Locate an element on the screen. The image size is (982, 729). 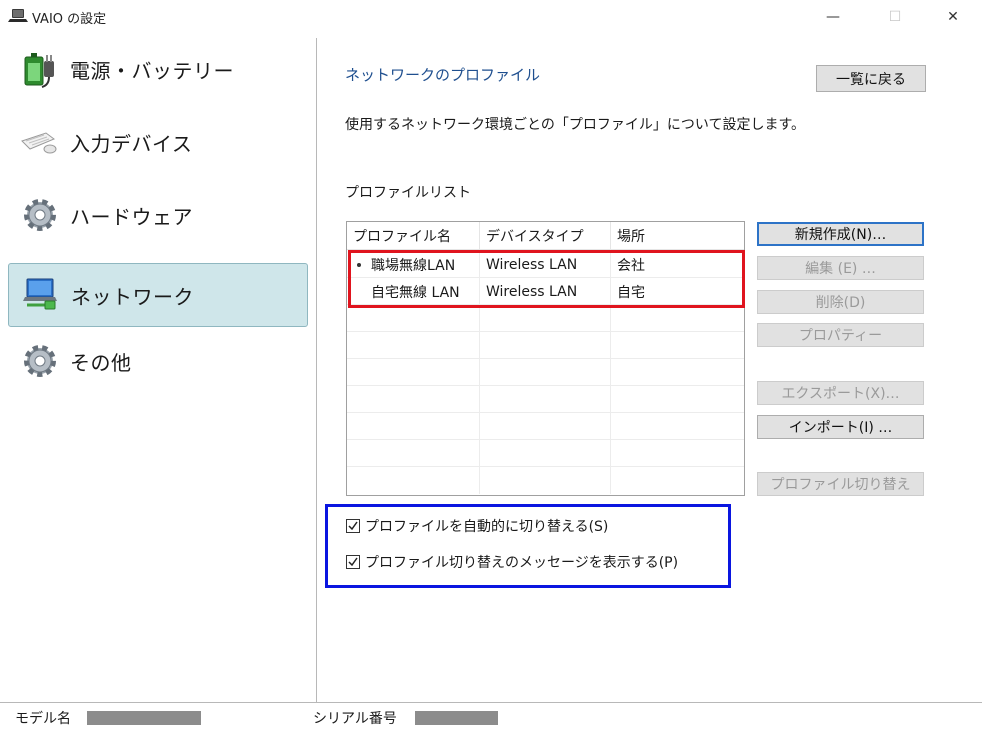
status-divider is located at coordinates (491, 702).